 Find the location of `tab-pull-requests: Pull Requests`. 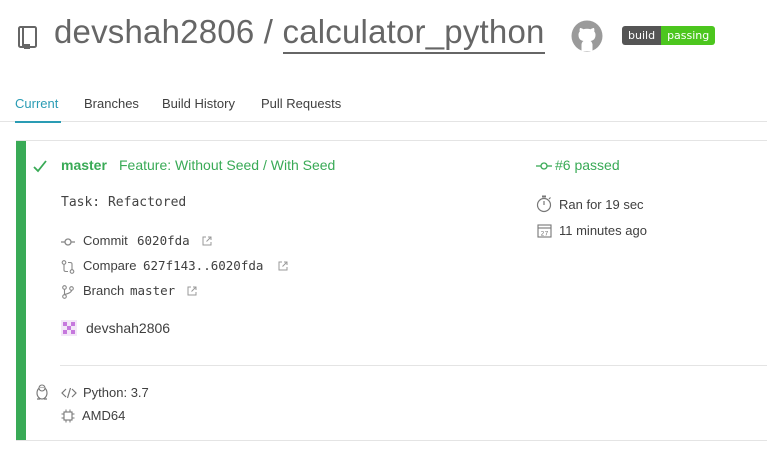

tab-pull-requests: Pull Requests is located at coordinates (301, 103).